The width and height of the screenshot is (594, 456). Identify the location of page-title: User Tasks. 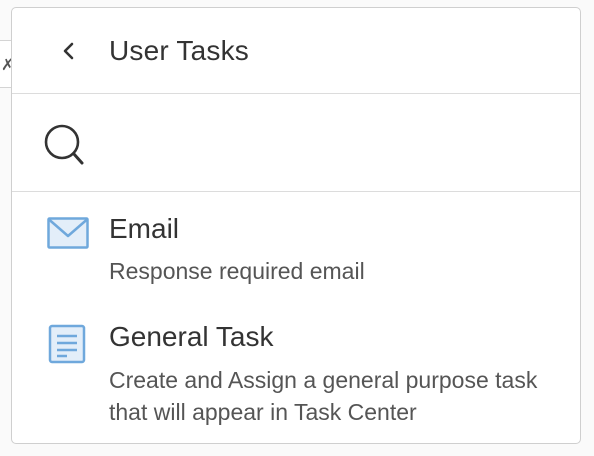
(179, 50).